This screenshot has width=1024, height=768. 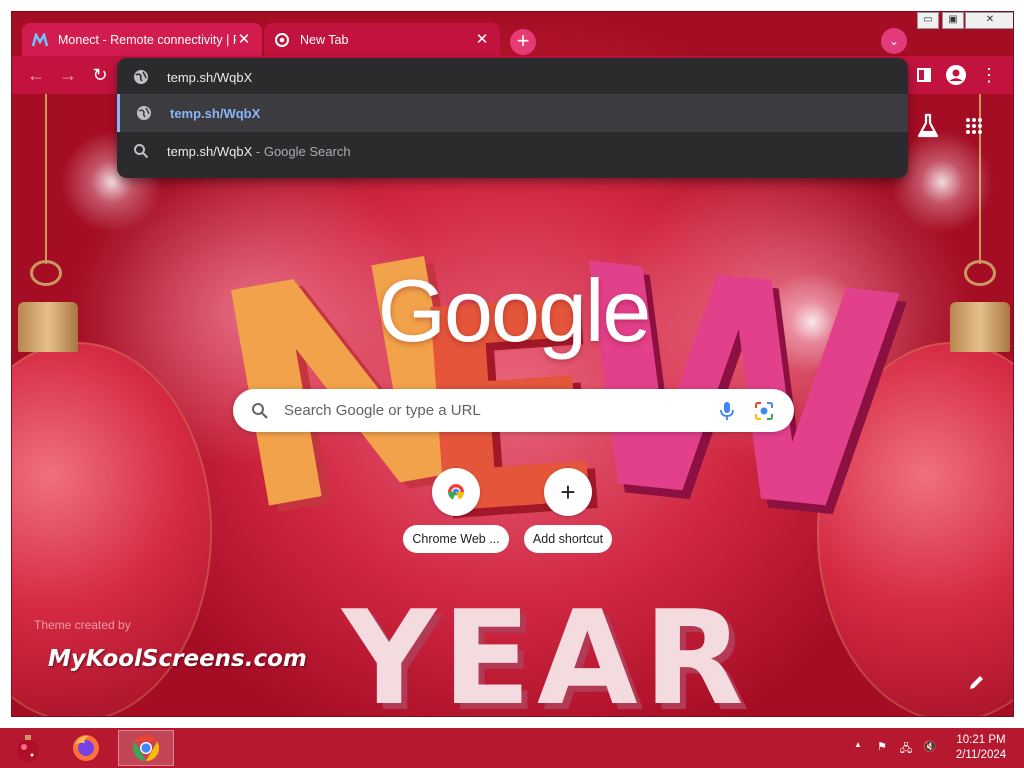 What do you see at coordinates (894, 41) in the screenshot?
I see `tab-search-button: ⌄` at bounding box center [894, 41].